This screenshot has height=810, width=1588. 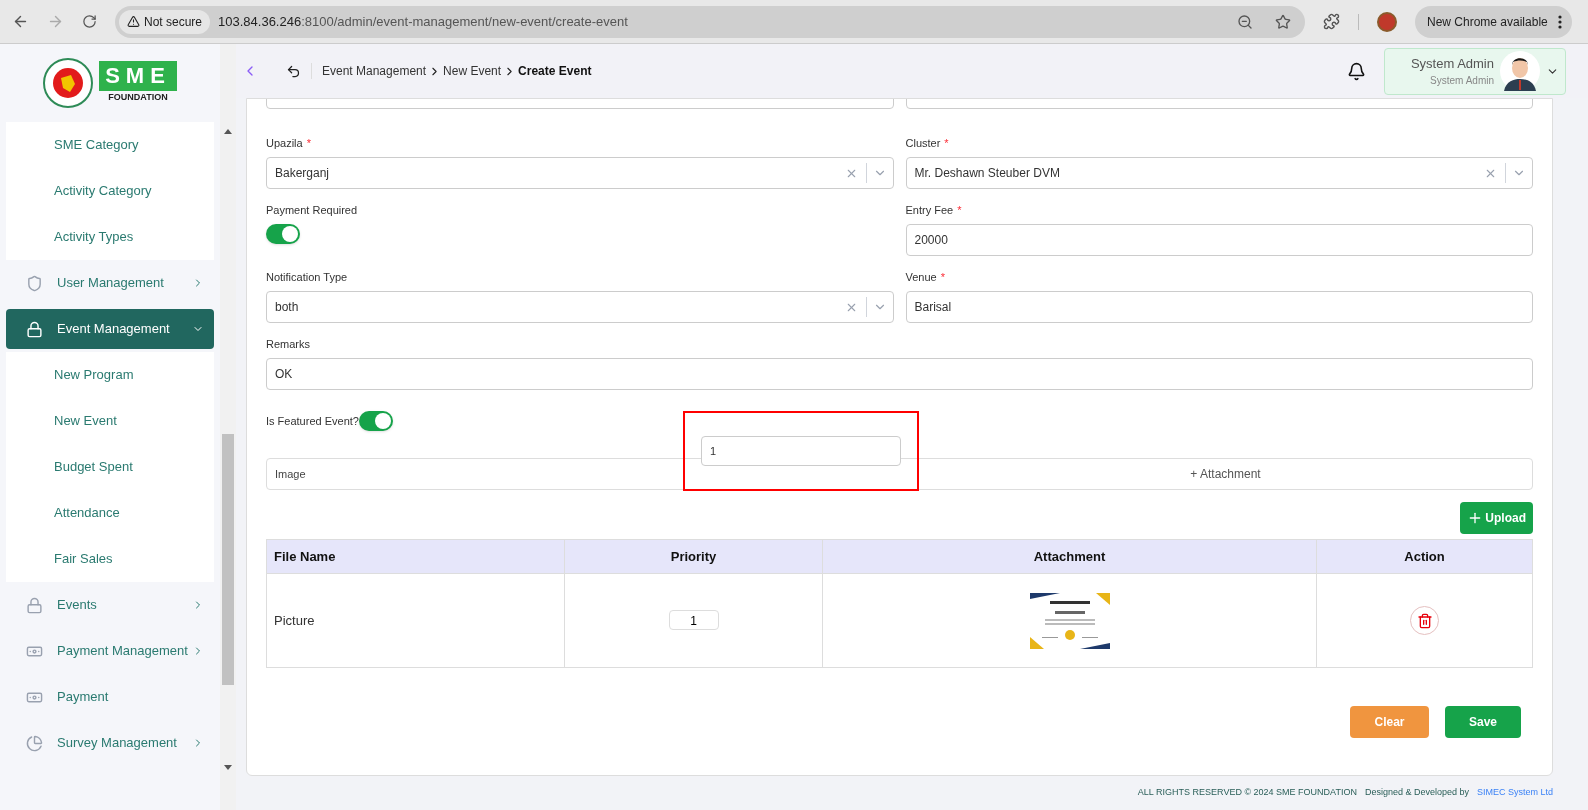 What do you see at coordinates (110, 651) in the screenshot?
I see `menu-item: Payment Management` at bounding box center [110, 651].